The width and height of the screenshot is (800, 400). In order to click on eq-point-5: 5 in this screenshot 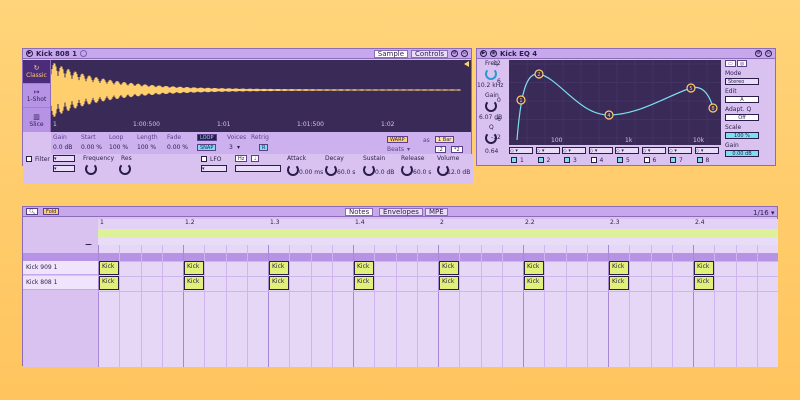, I will do `click(691, 88)`.